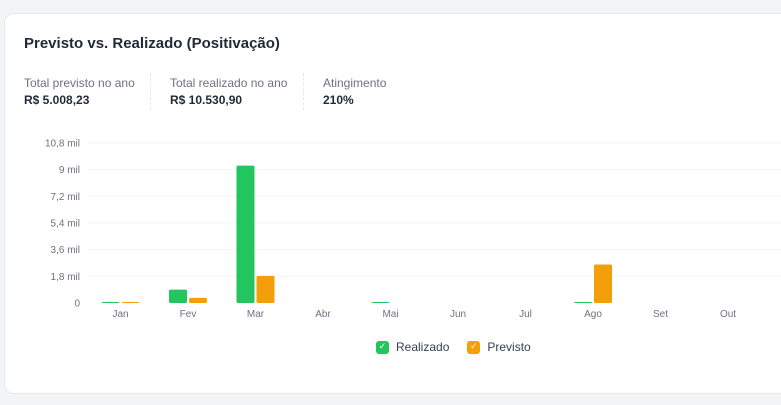 The image size is (781, 405). Describe the element at coordinates (728, 314) in the screenshot. I see `x-tick-label: Out` at that location.